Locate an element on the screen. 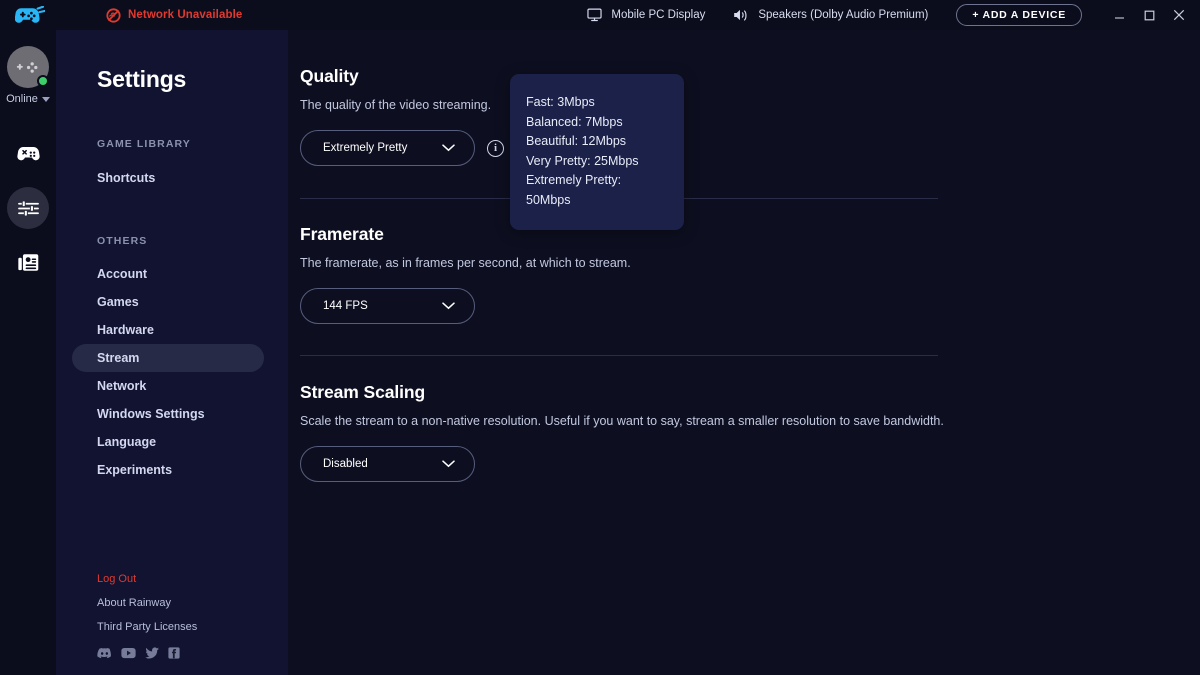 Image resolution: width=1200 pixels, height=675 pixels. network-status: Network Unavailable is located at coordinates (174, 15).